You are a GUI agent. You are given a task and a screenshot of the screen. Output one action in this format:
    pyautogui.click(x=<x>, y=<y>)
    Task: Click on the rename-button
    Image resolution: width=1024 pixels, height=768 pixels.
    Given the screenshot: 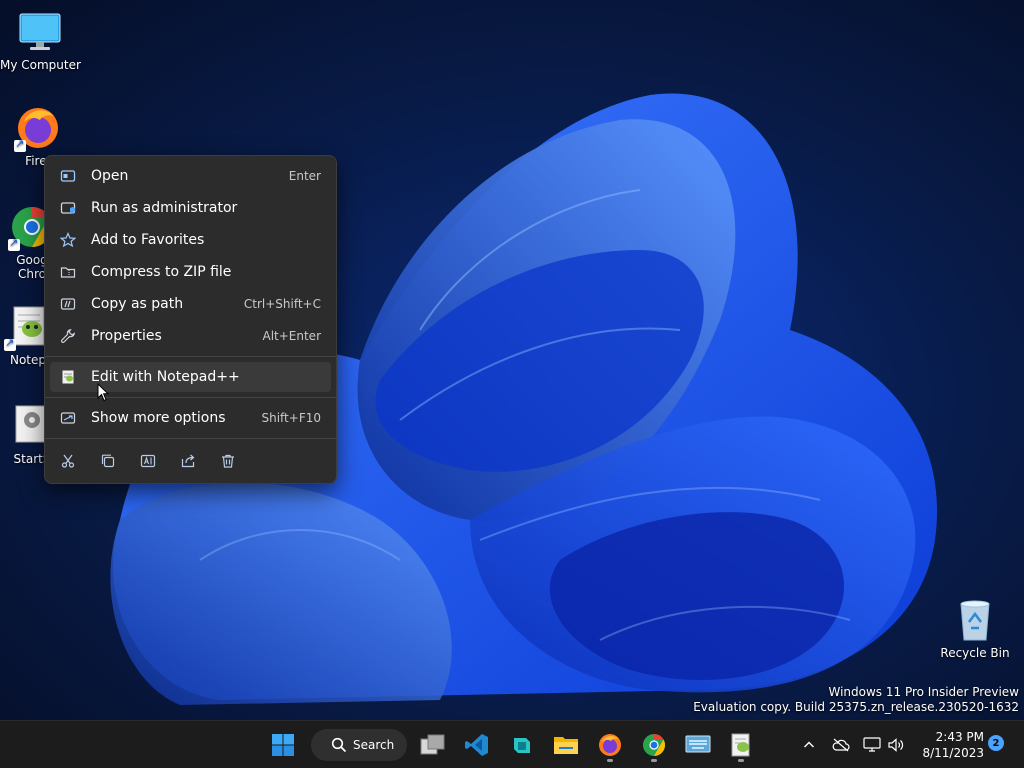 What is the action you would take?
    pyautogui.click(x=148, y=461)
    